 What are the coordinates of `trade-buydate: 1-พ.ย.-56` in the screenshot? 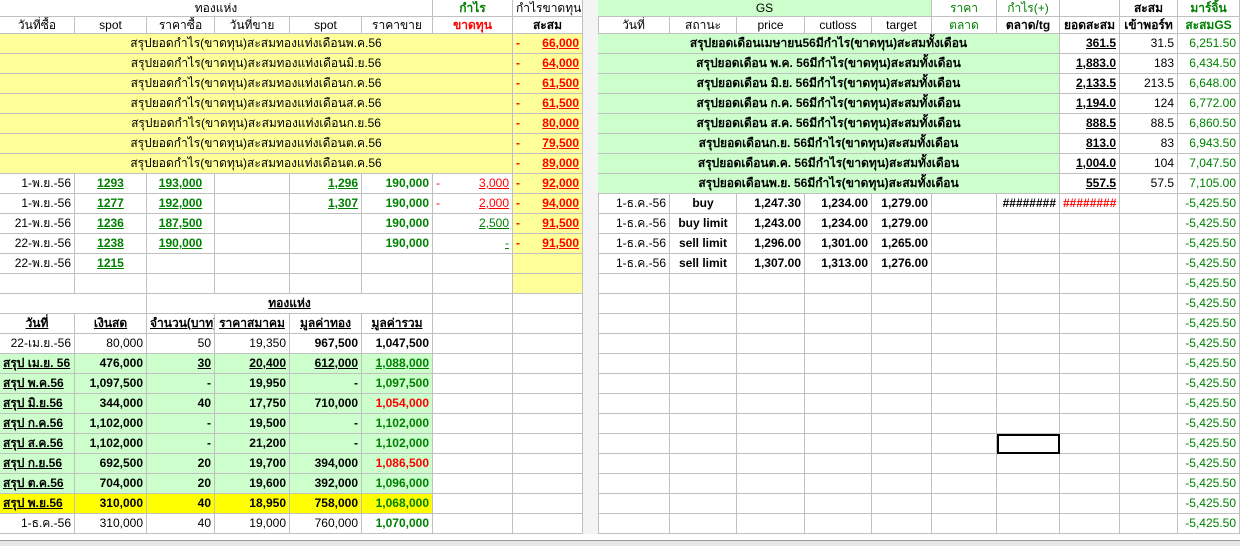 It's located at (37, 204).